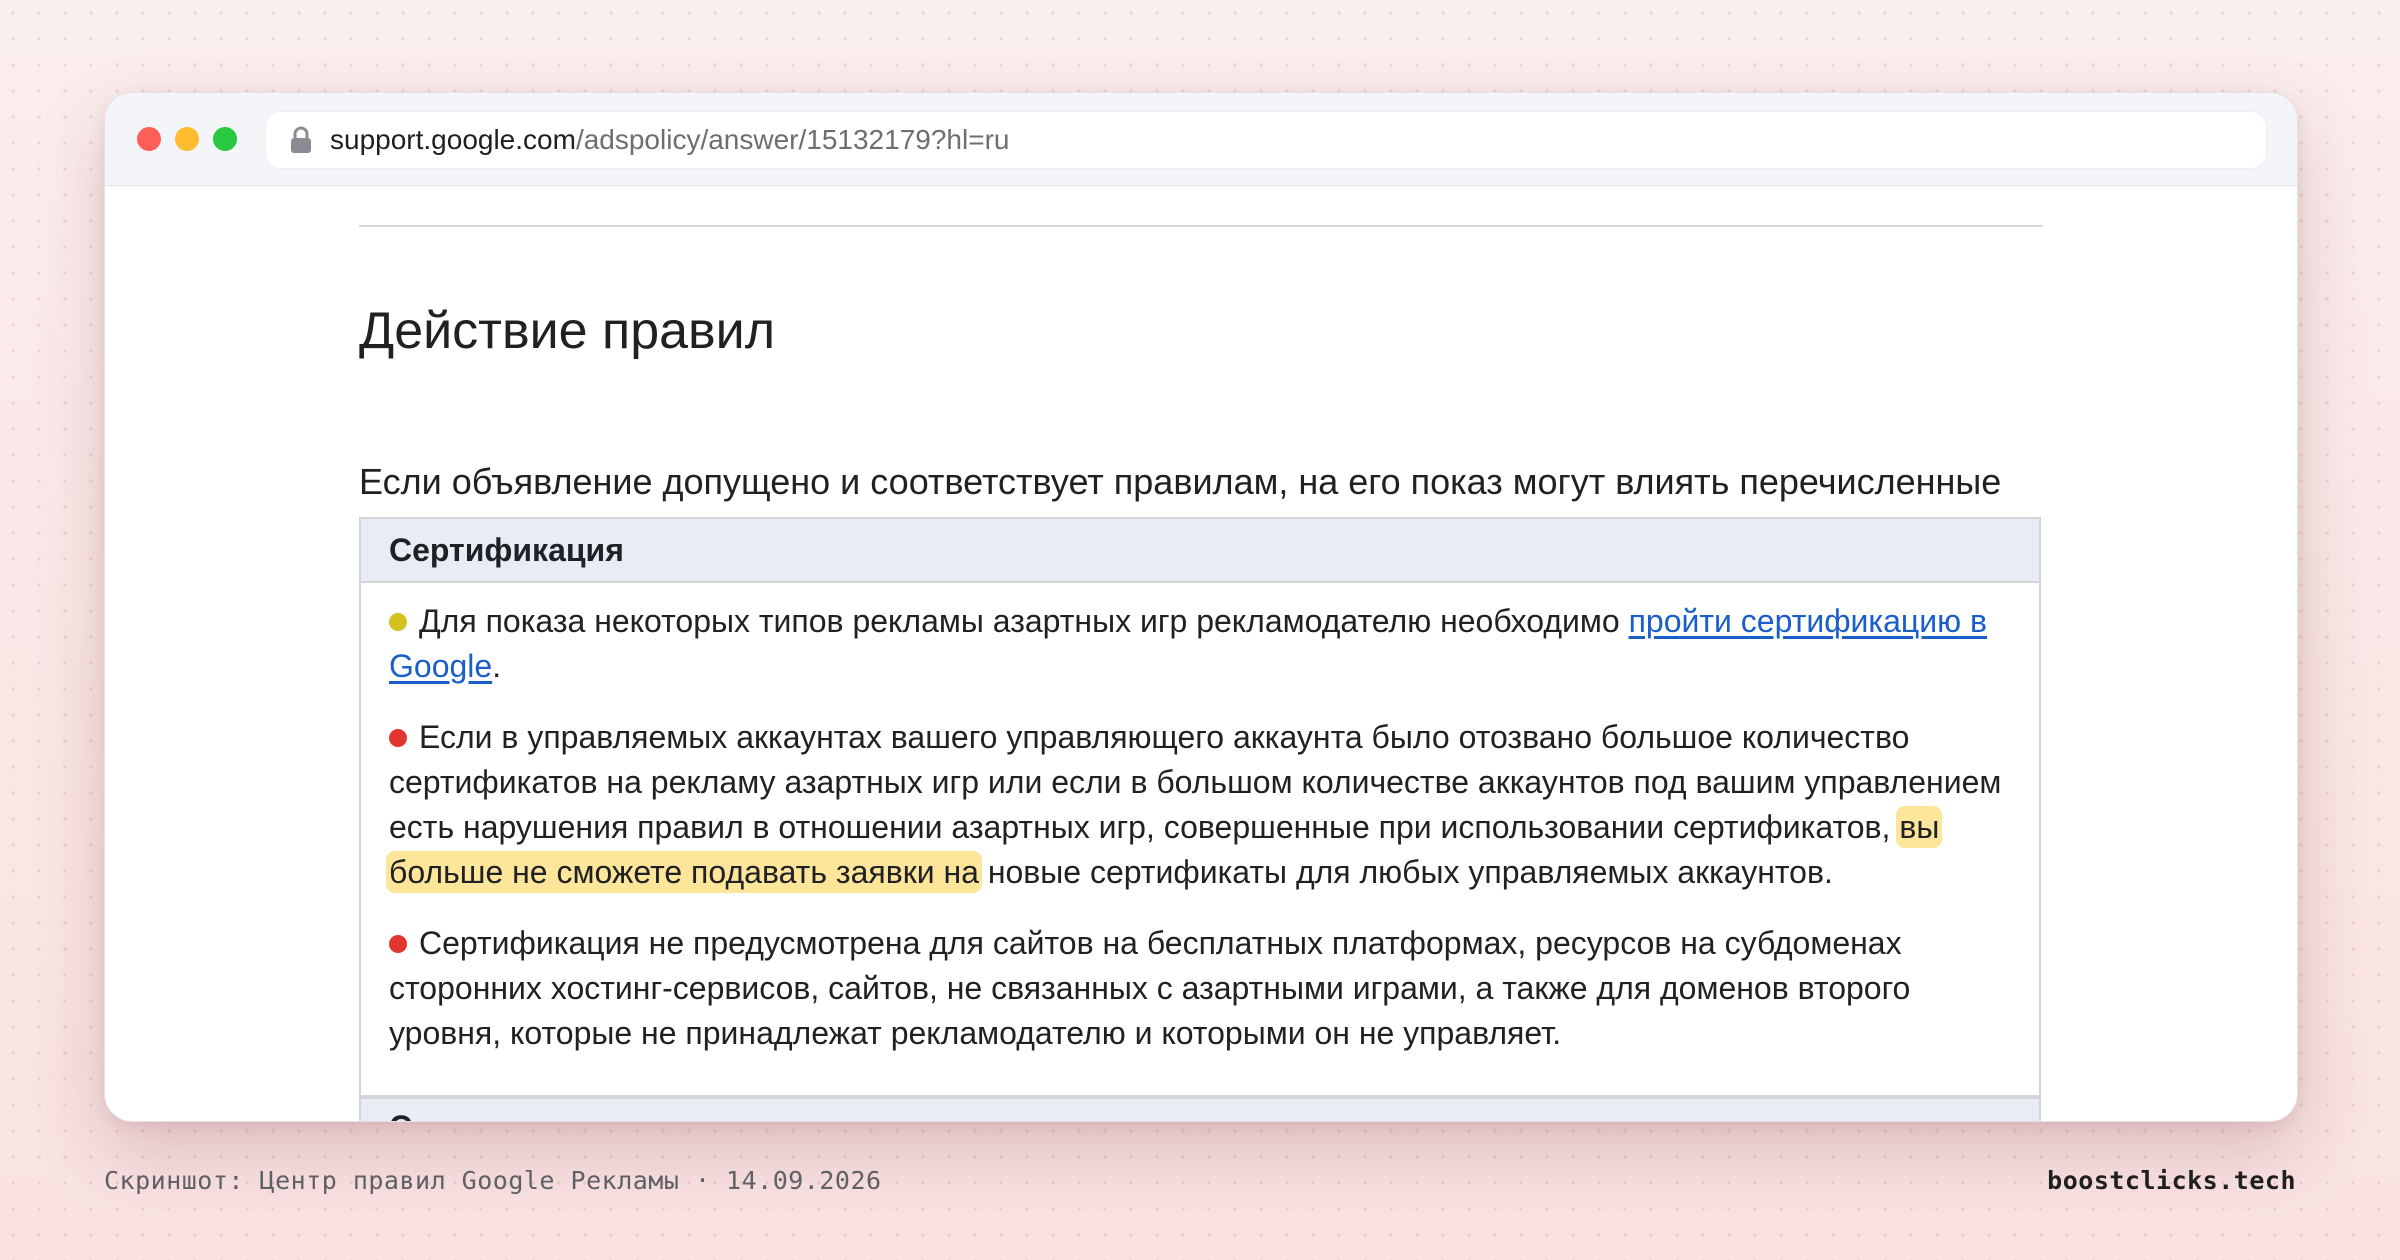  Describe the element at coordinates (792, 139) in the screenshot. I see `url-path: /adspolicy/answer/15132179?hl=ru` at that location.